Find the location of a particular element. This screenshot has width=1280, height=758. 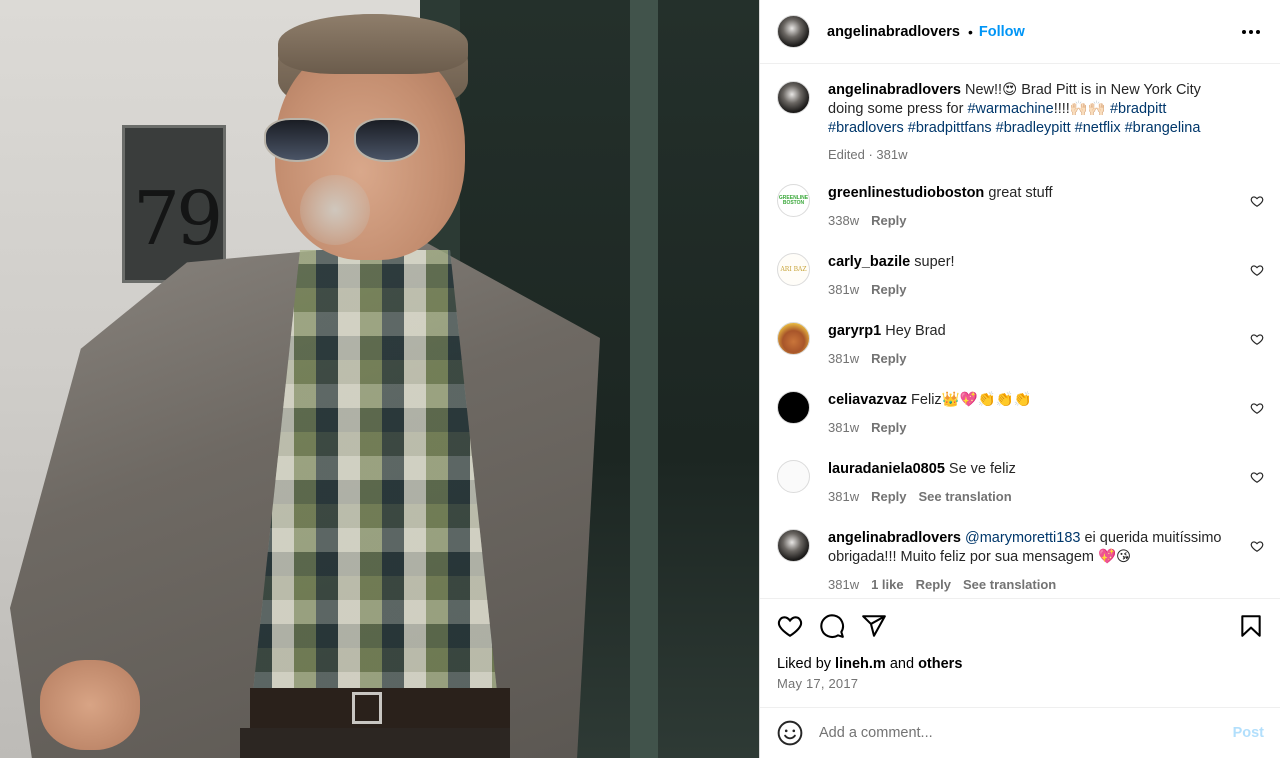

avatar-logo-text: ARI BAZ is located at coordinates (793, 269).